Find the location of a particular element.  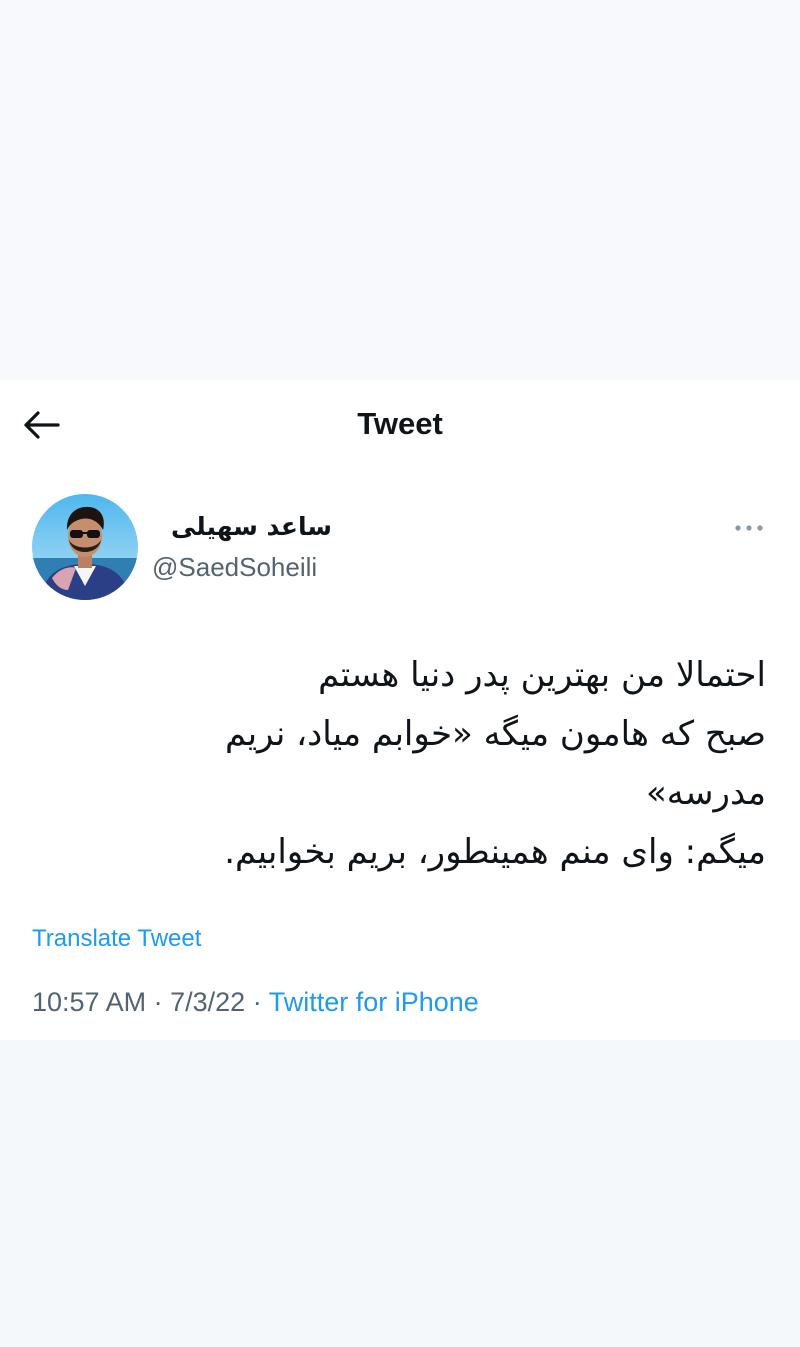

more-horizontal-icon is located at coordinates (749, 528).